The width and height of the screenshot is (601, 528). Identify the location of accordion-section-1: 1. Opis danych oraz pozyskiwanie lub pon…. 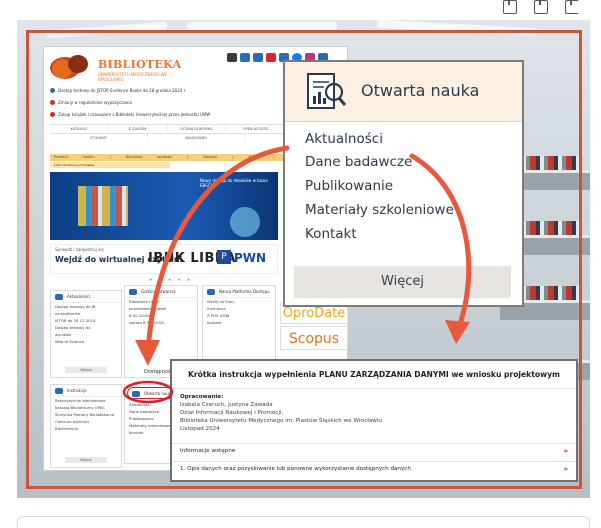
(374, 468).